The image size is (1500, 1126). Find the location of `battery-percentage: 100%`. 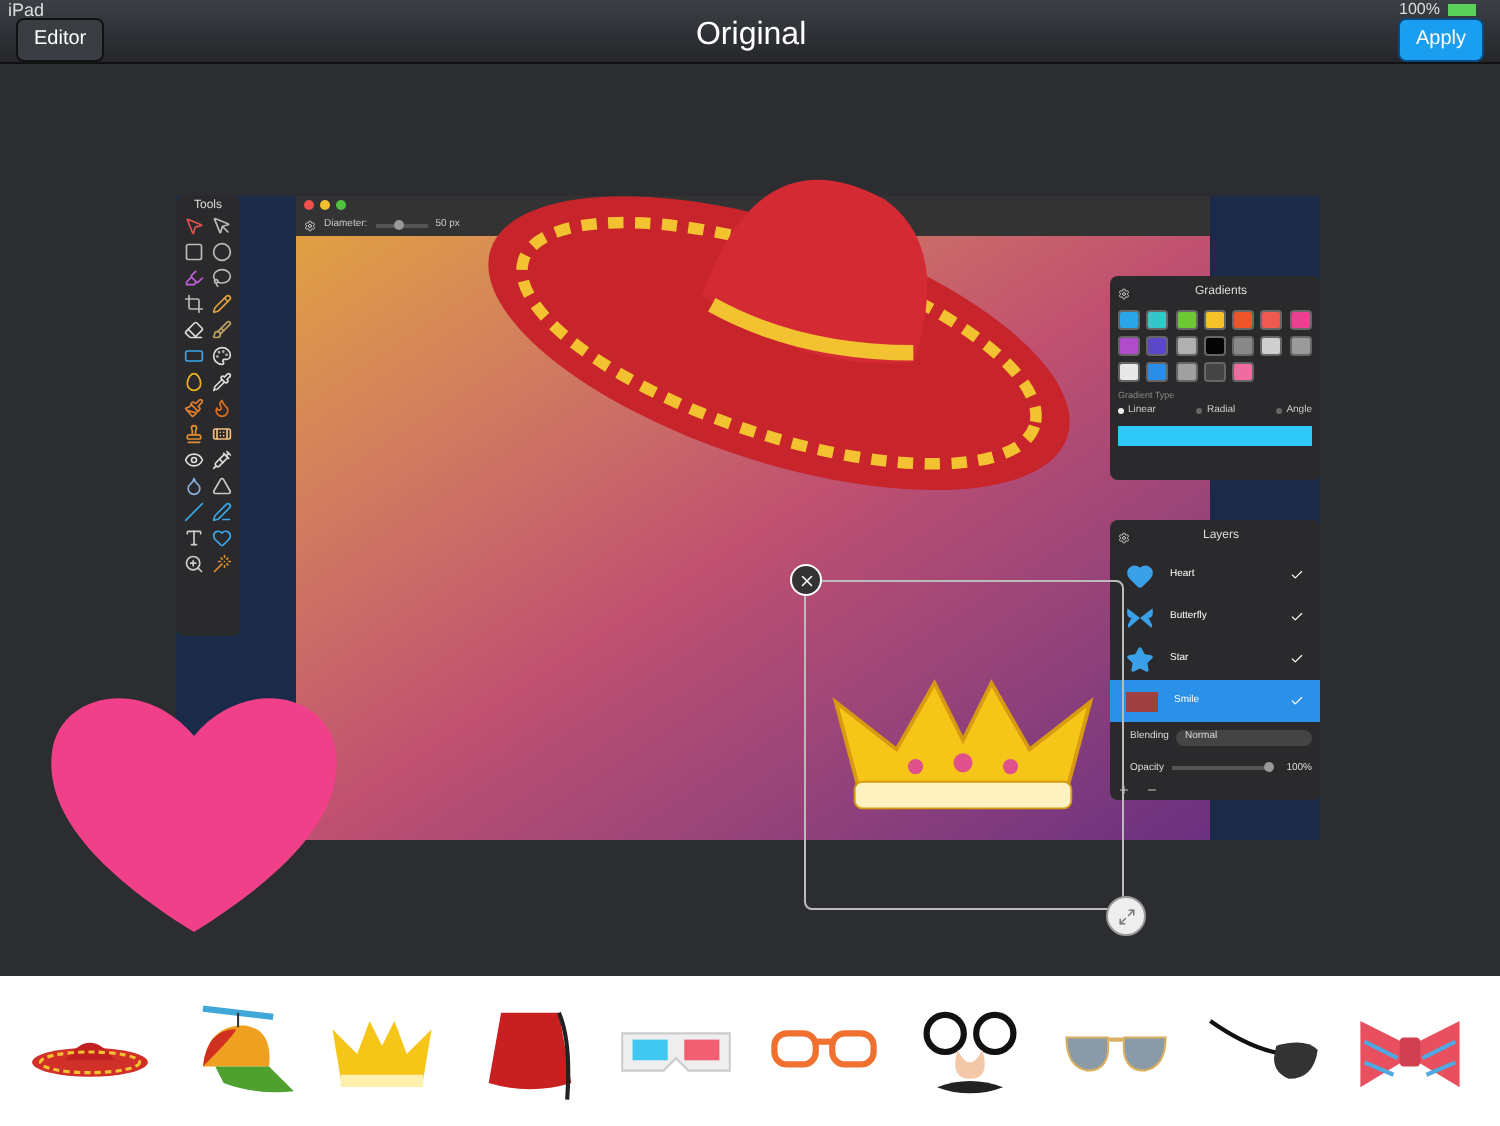

battery-percentage: 100% is located at coordinates (1419, 10).